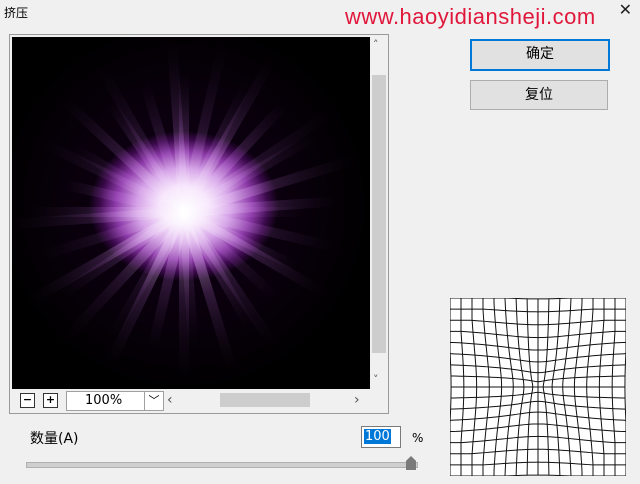 The image size is (640, 484). Describe the element at coordinates (411, 463) in the screenshot. I see `amount-slider-thumb` at that location.